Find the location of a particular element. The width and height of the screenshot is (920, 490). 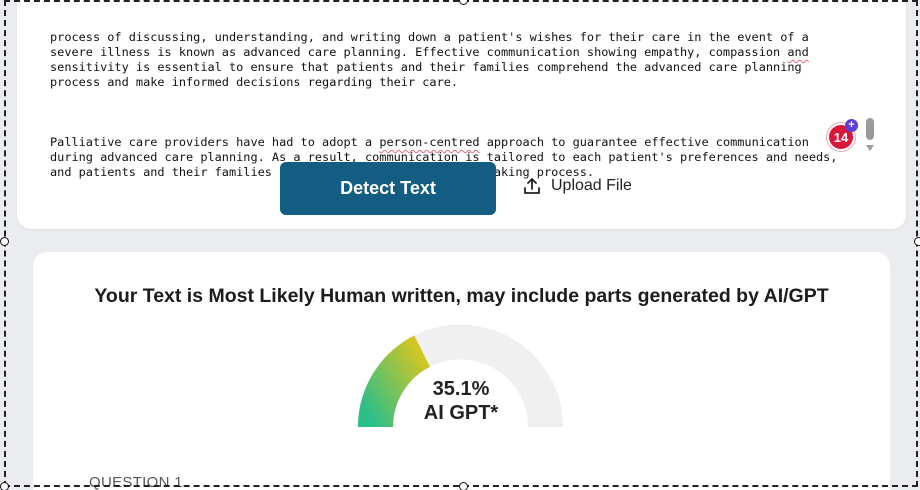

resize-handle-left is located at coordinates (4, 241).